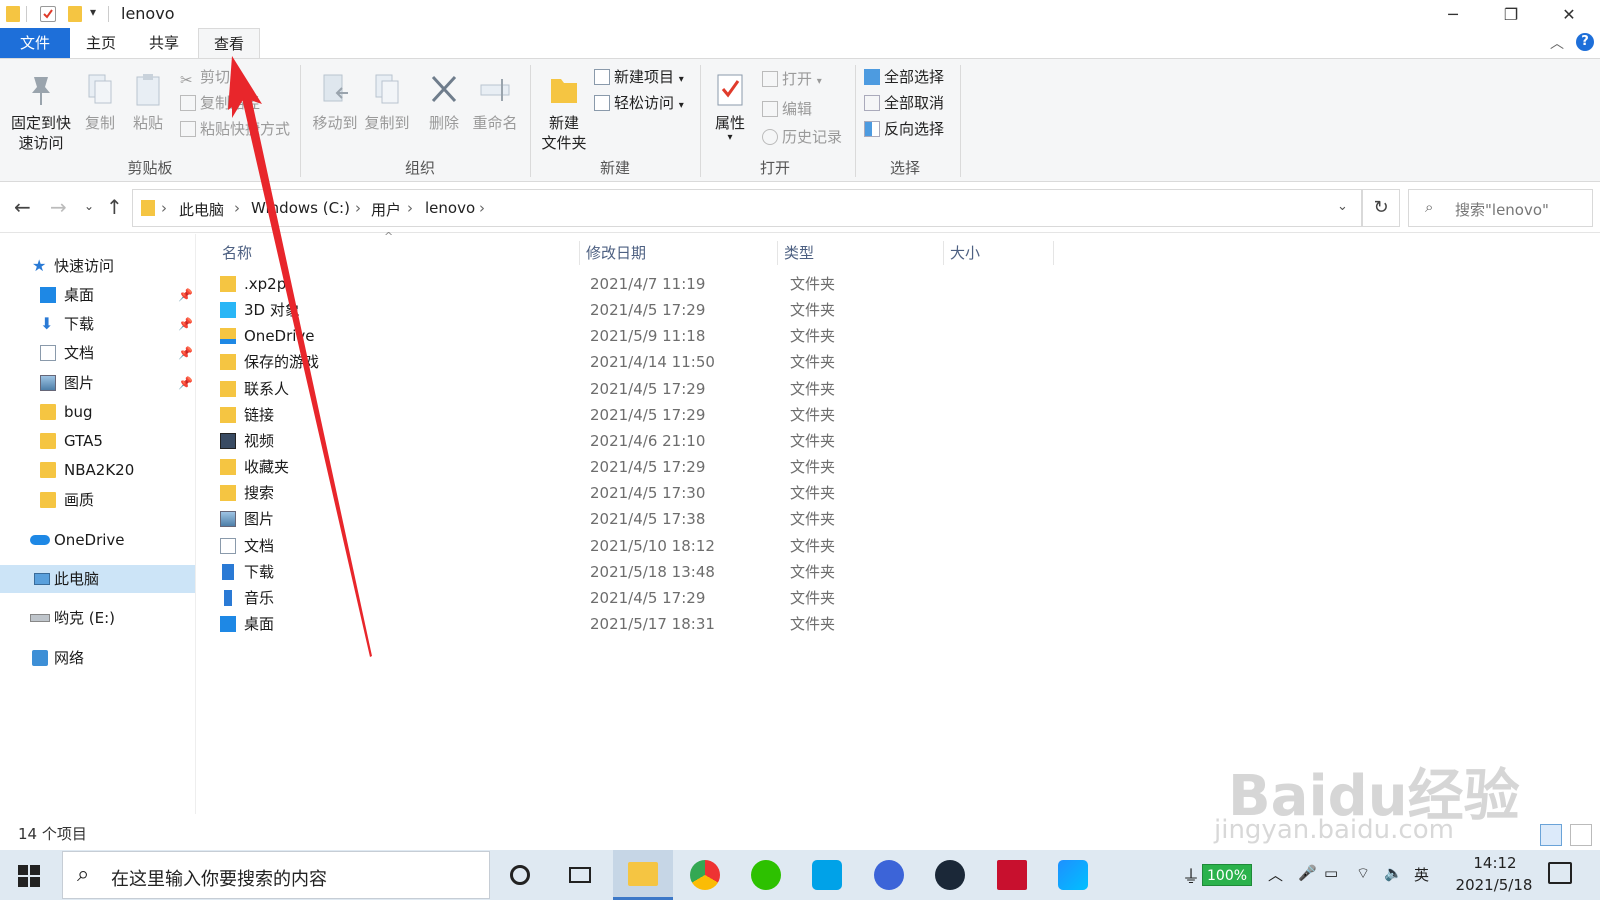 The width and height of the screenshot is (1600, 900). Describe the element at coordinates (679, 253) in the screenshot. I see `column-header-modified: 修改日期` at that location.